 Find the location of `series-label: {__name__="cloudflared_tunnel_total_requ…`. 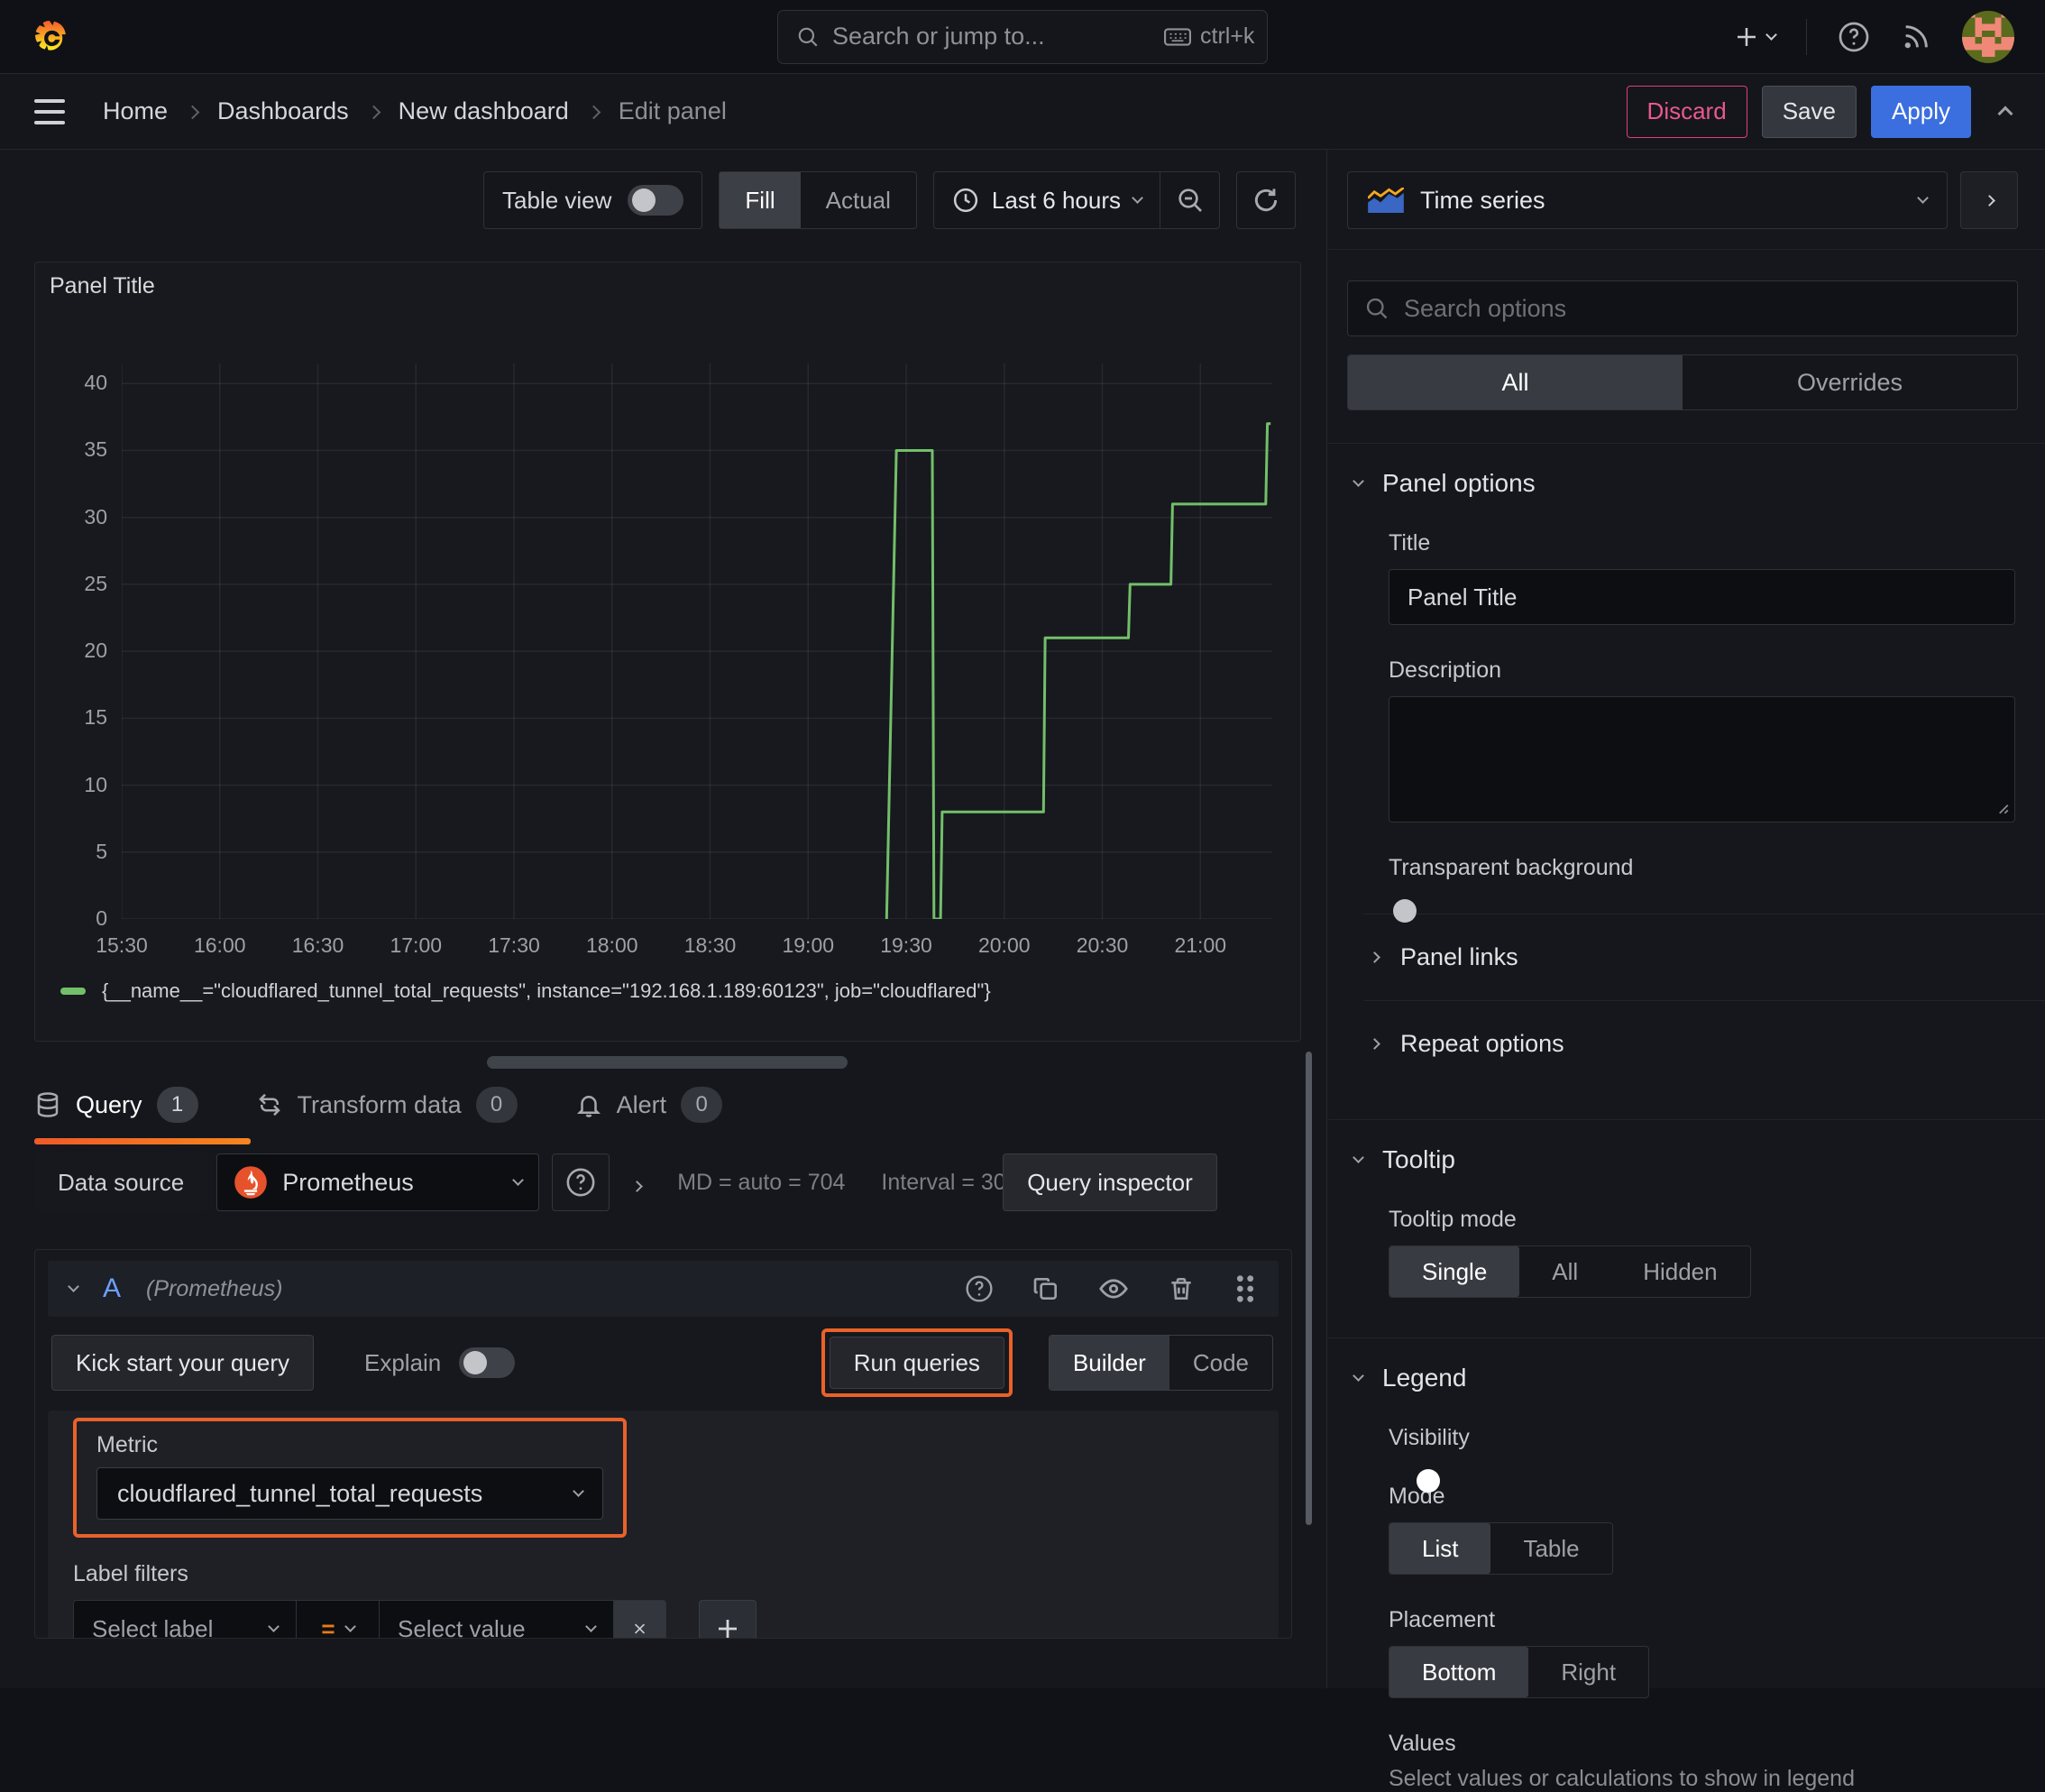

series-label: {__name__="cloudflared_tunnel_total_requ… is located at coordinates (546, 990).